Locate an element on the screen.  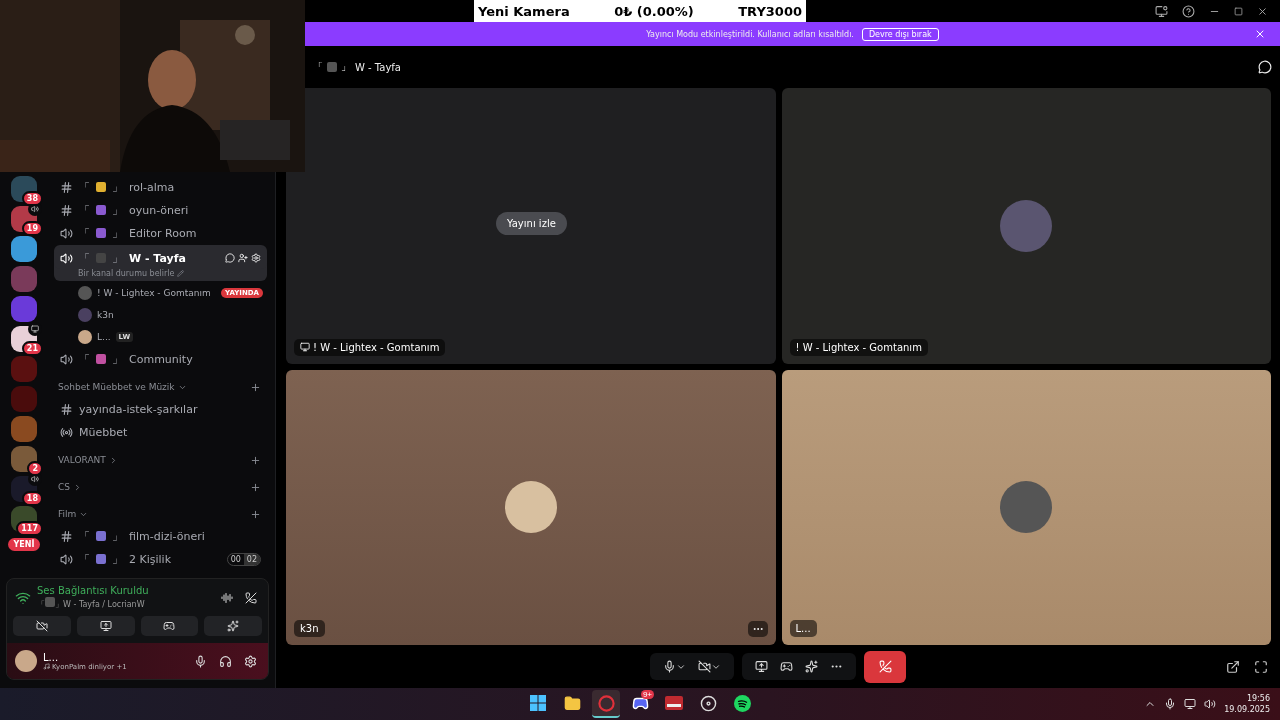
category-header: Sohbet Müebbet ve Müzik is located at coordinates (160, 387).